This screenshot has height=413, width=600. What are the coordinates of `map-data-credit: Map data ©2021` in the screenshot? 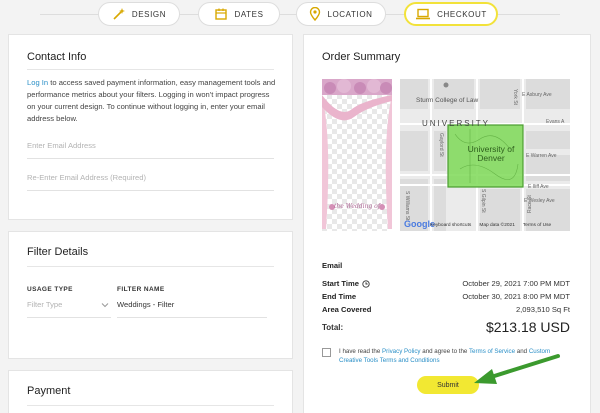 It's located at (497, 225).